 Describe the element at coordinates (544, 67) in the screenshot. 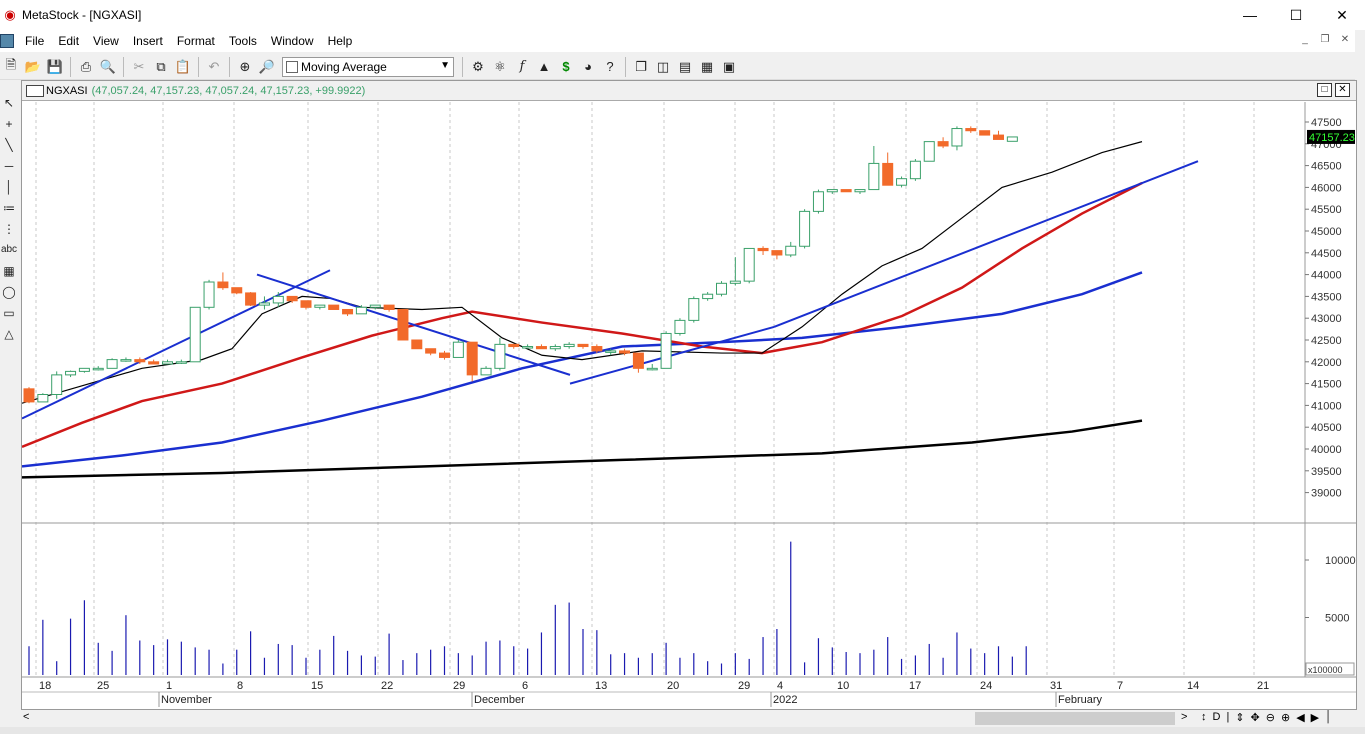

I see `explorer-icon: ▲` at that location.